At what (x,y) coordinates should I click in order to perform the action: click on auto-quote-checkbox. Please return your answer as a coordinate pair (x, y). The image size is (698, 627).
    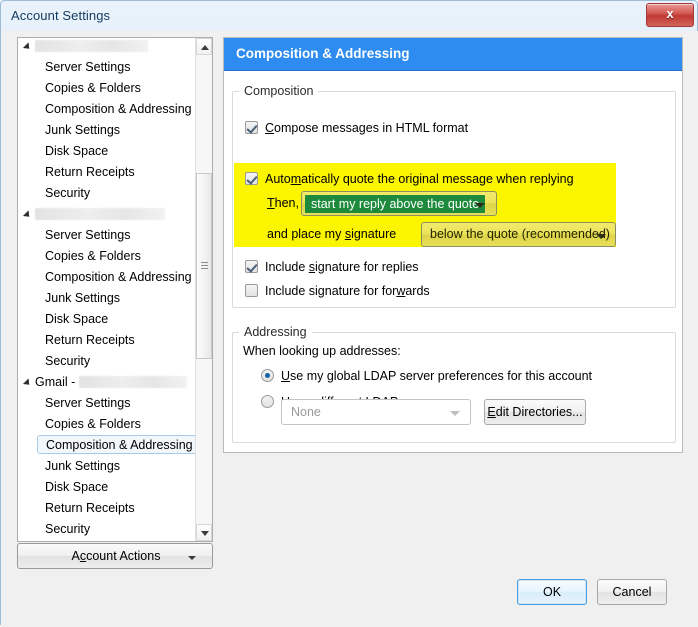
    Looking at the image, I should click on (251, 178).